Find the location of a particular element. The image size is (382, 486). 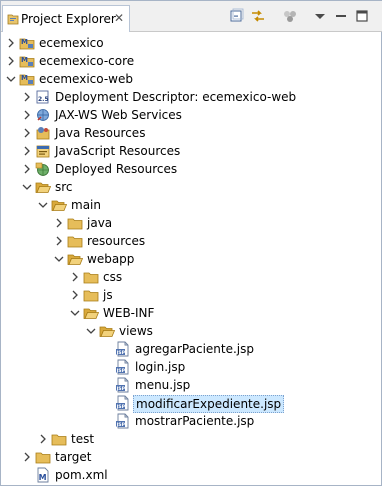

close-icon: ✕ is located at coordinates (119, 18).